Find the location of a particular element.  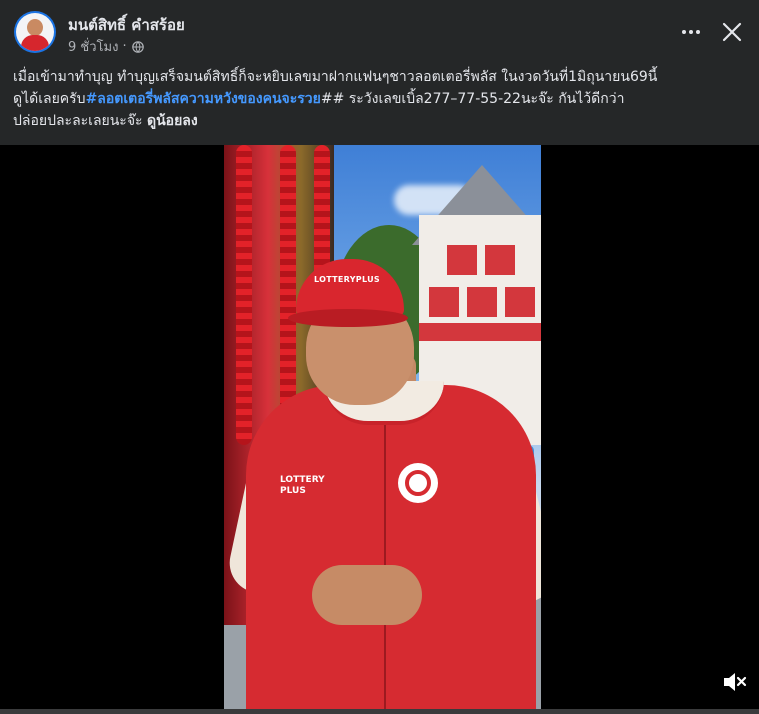

jacket-chest-text: LOTTERY PLUS is located at coordinates (302, 486).